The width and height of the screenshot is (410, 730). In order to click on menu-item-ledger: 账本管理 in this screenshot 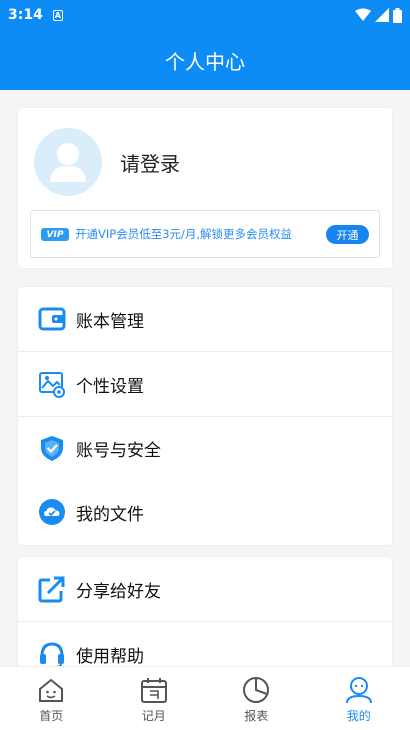, I will do `click(205, 319)`.